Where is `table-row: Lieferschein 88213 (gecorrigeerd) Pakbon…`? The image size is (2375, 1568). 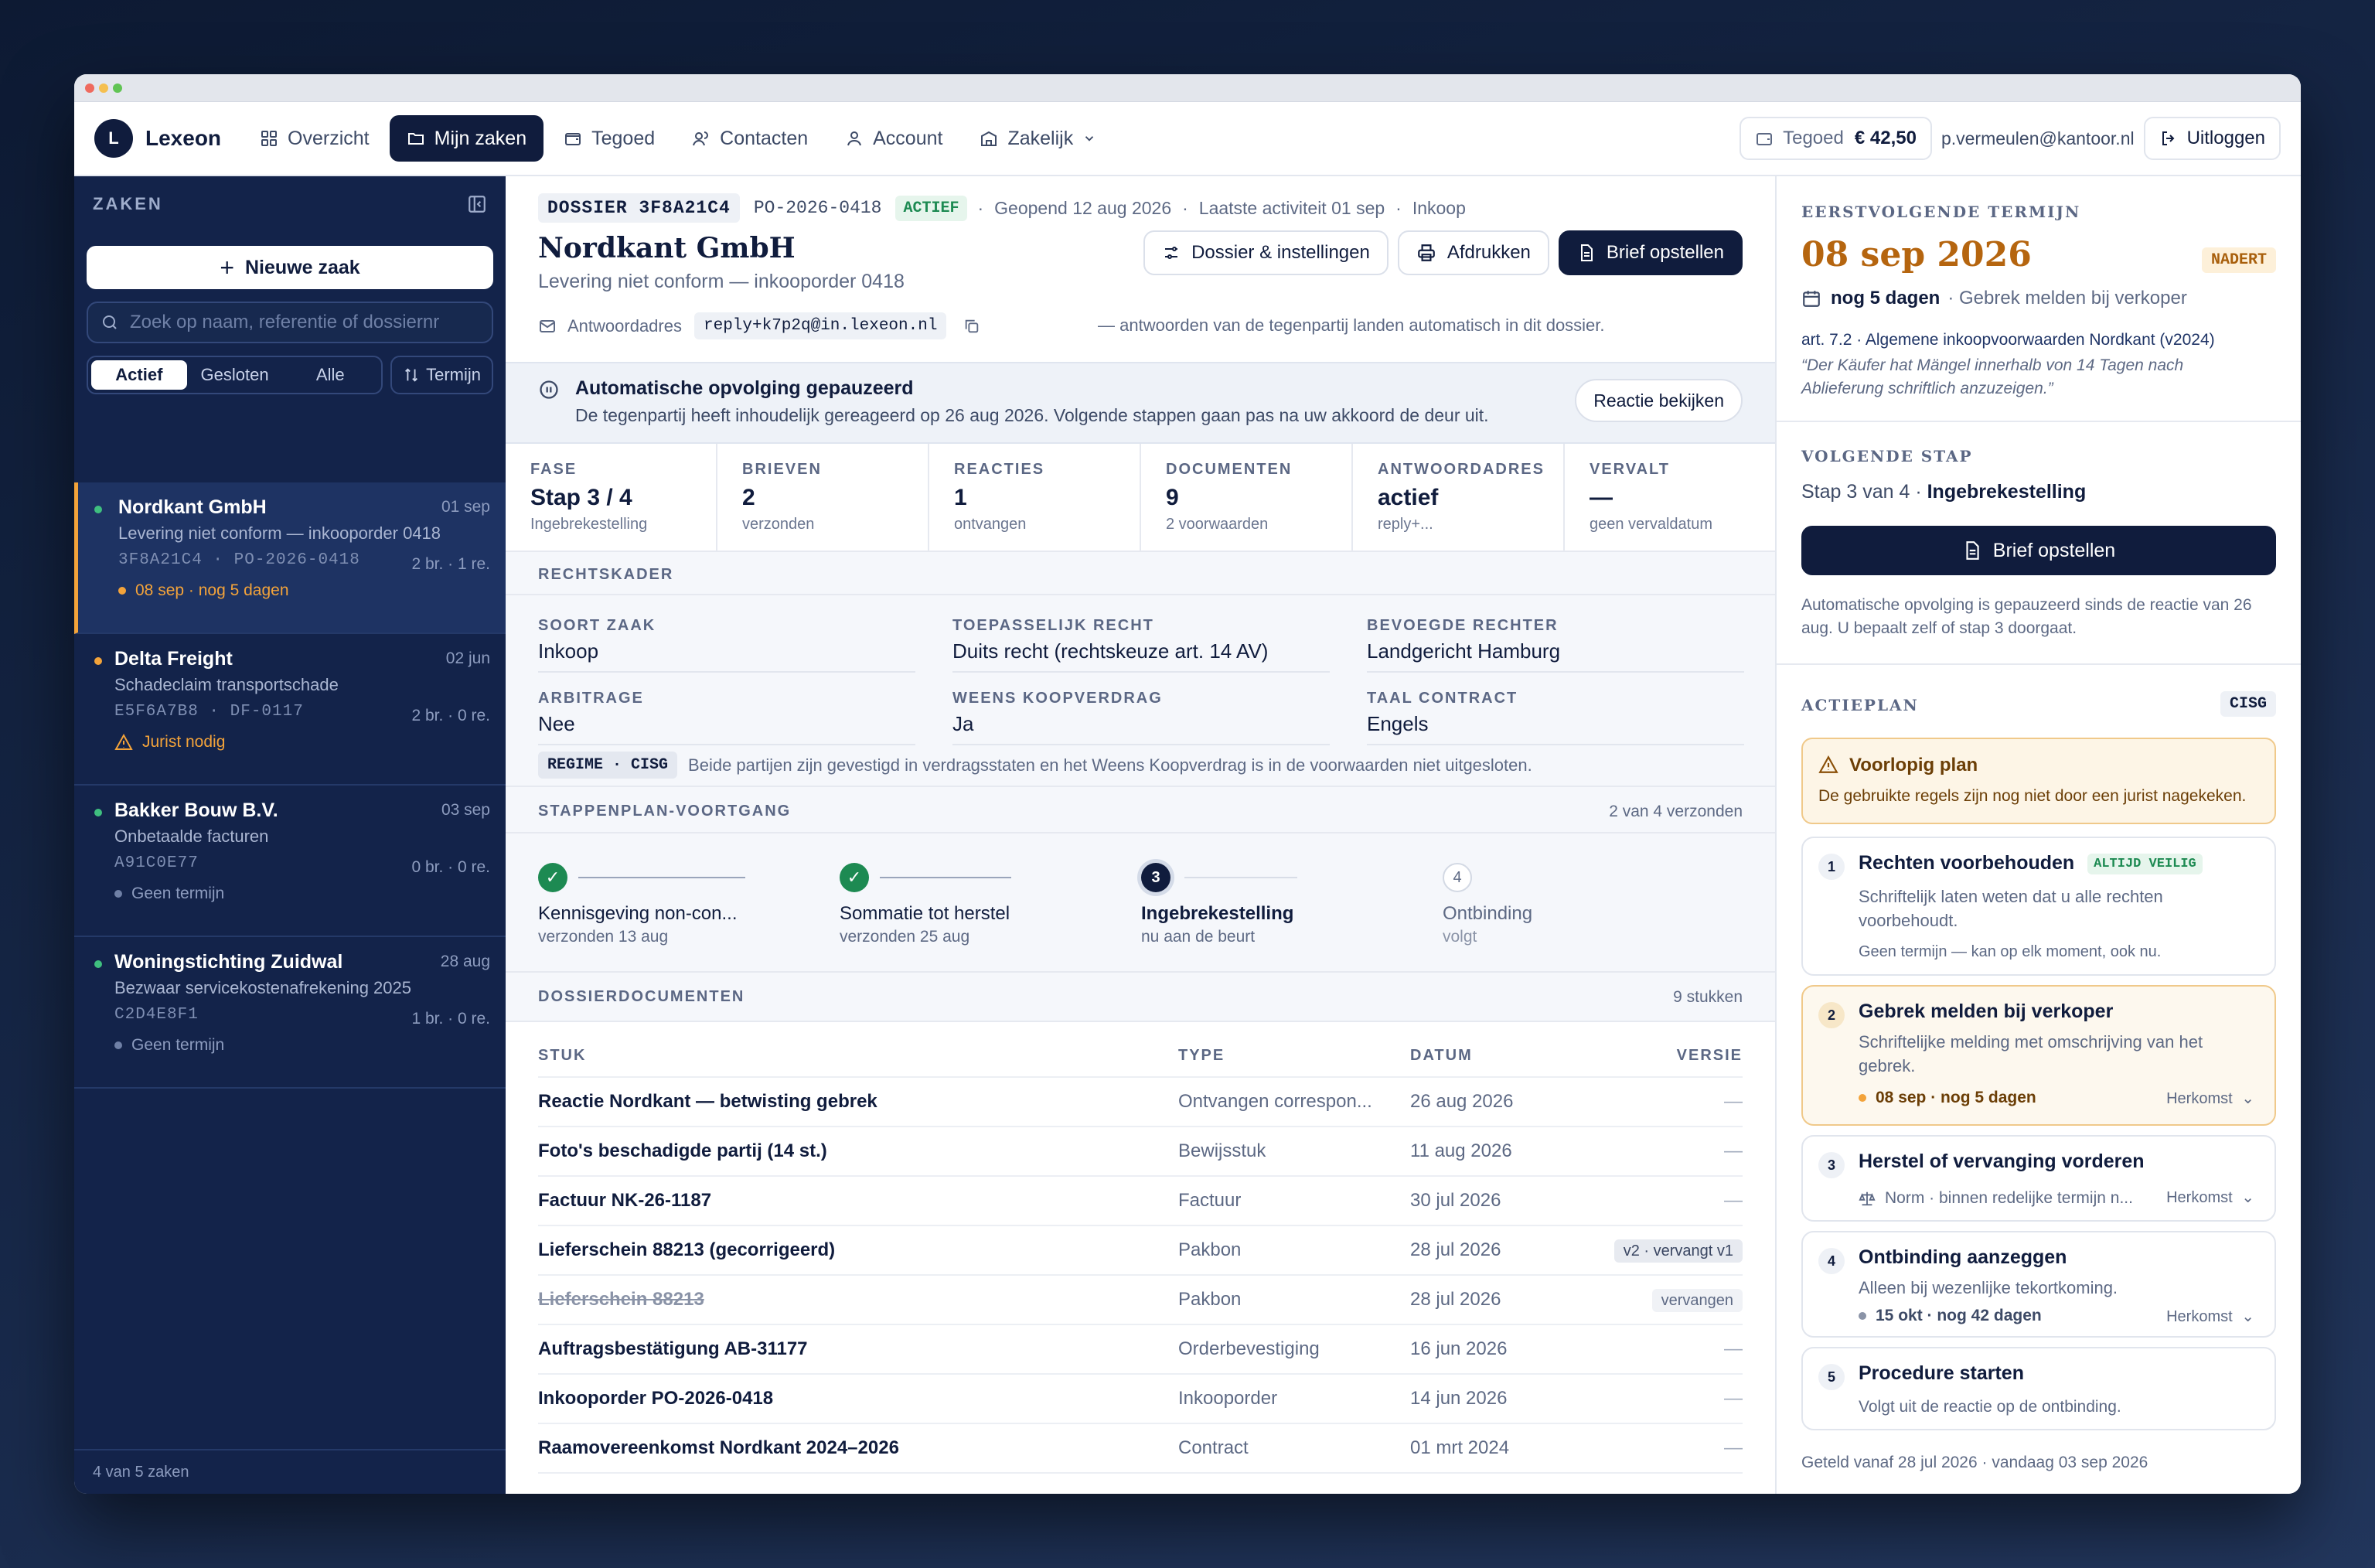 table-row: Lieferschein 88213 (gecorrigeerd) Pakbon… is located at coordinates (1140, 1251).